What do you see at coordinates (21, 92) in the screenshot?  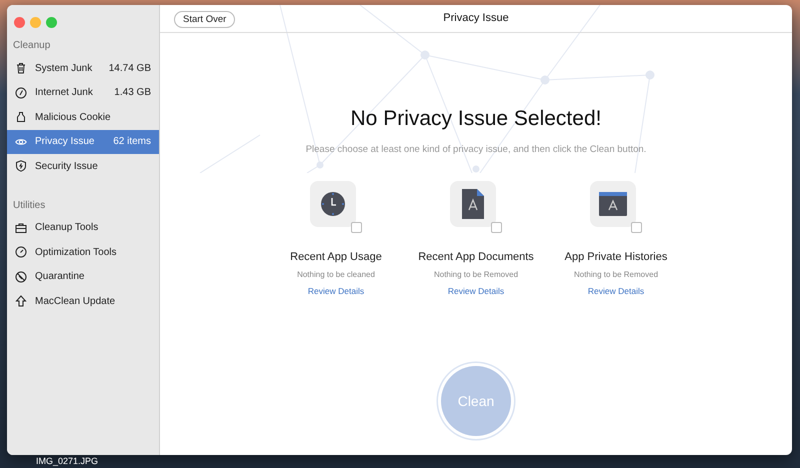 I see `compass-icon` at bounding box center [21, 92].